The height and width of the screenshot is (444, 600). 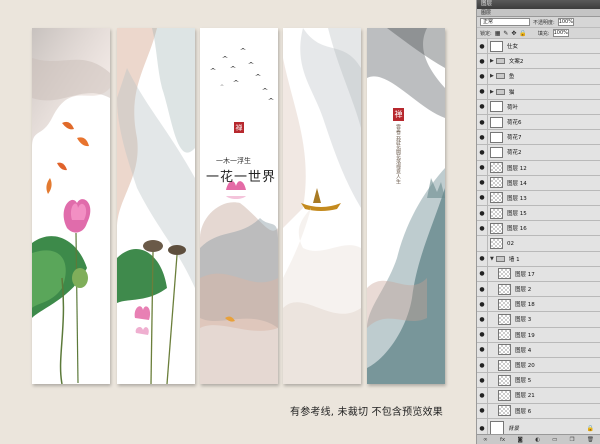 What do you see at coordinates (538, 305) in the screenshot?
I see `layer-row: ● 图层 18` at bounding box center [538, 305].